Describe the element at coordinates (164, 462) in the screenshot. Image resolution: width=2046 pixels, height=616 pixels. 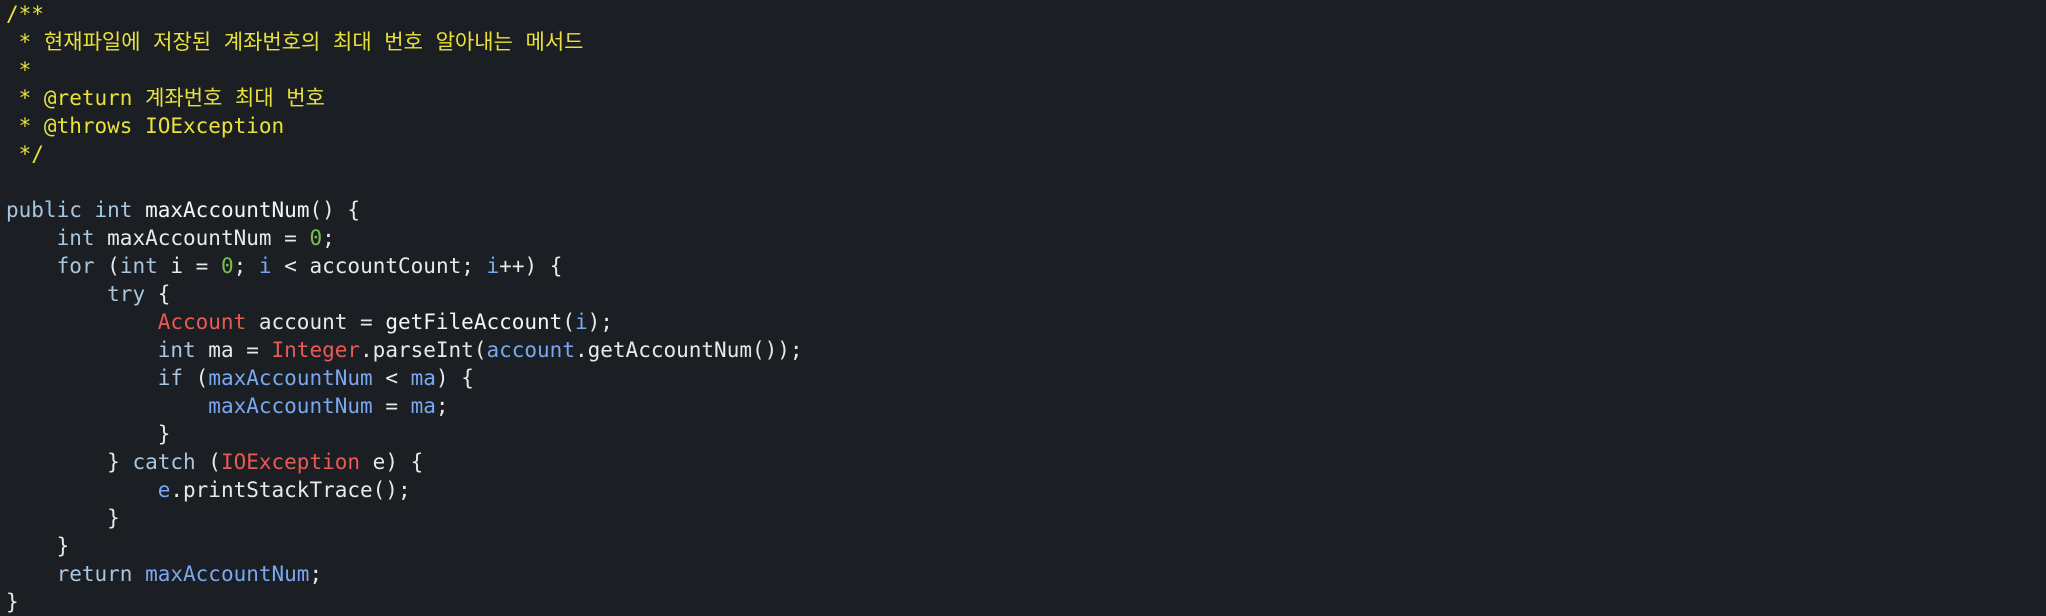
I see `code-token: catch` at that location.